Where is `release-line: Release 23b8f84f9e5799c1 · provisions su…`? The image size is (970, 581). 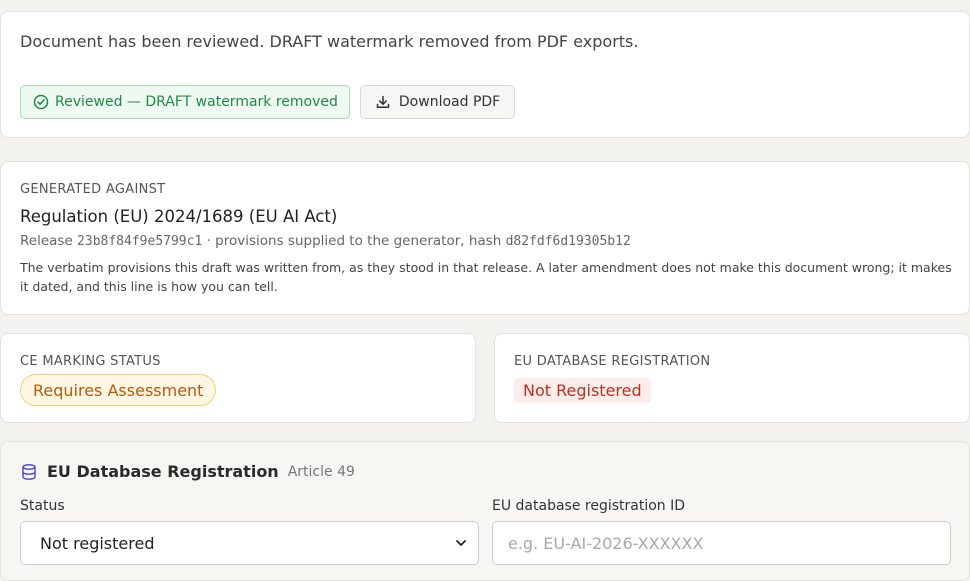
release-line: Release 23b8f84f9e5799c1 · provisions su… is located at coordinates (325, 241).